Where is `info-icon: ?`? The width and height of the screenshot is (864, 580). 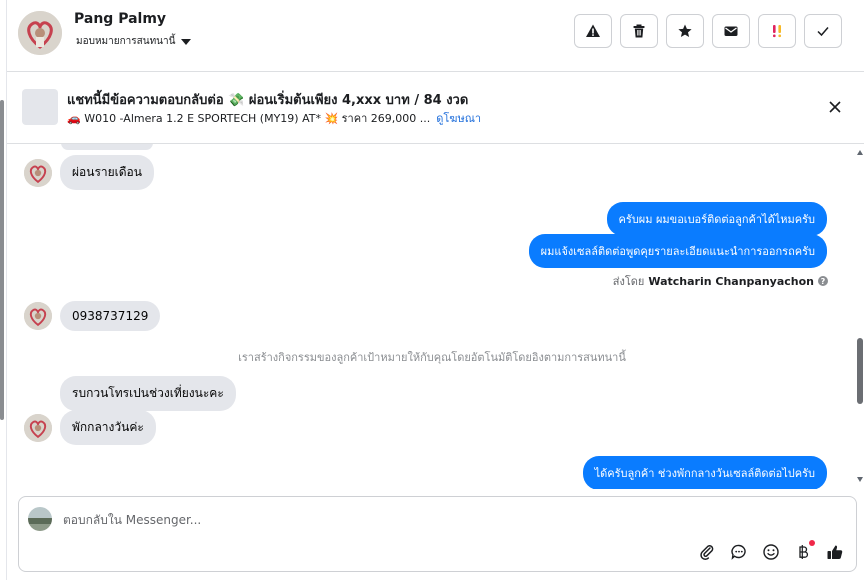
info-icon: ? is located at coordinates (823, 281).